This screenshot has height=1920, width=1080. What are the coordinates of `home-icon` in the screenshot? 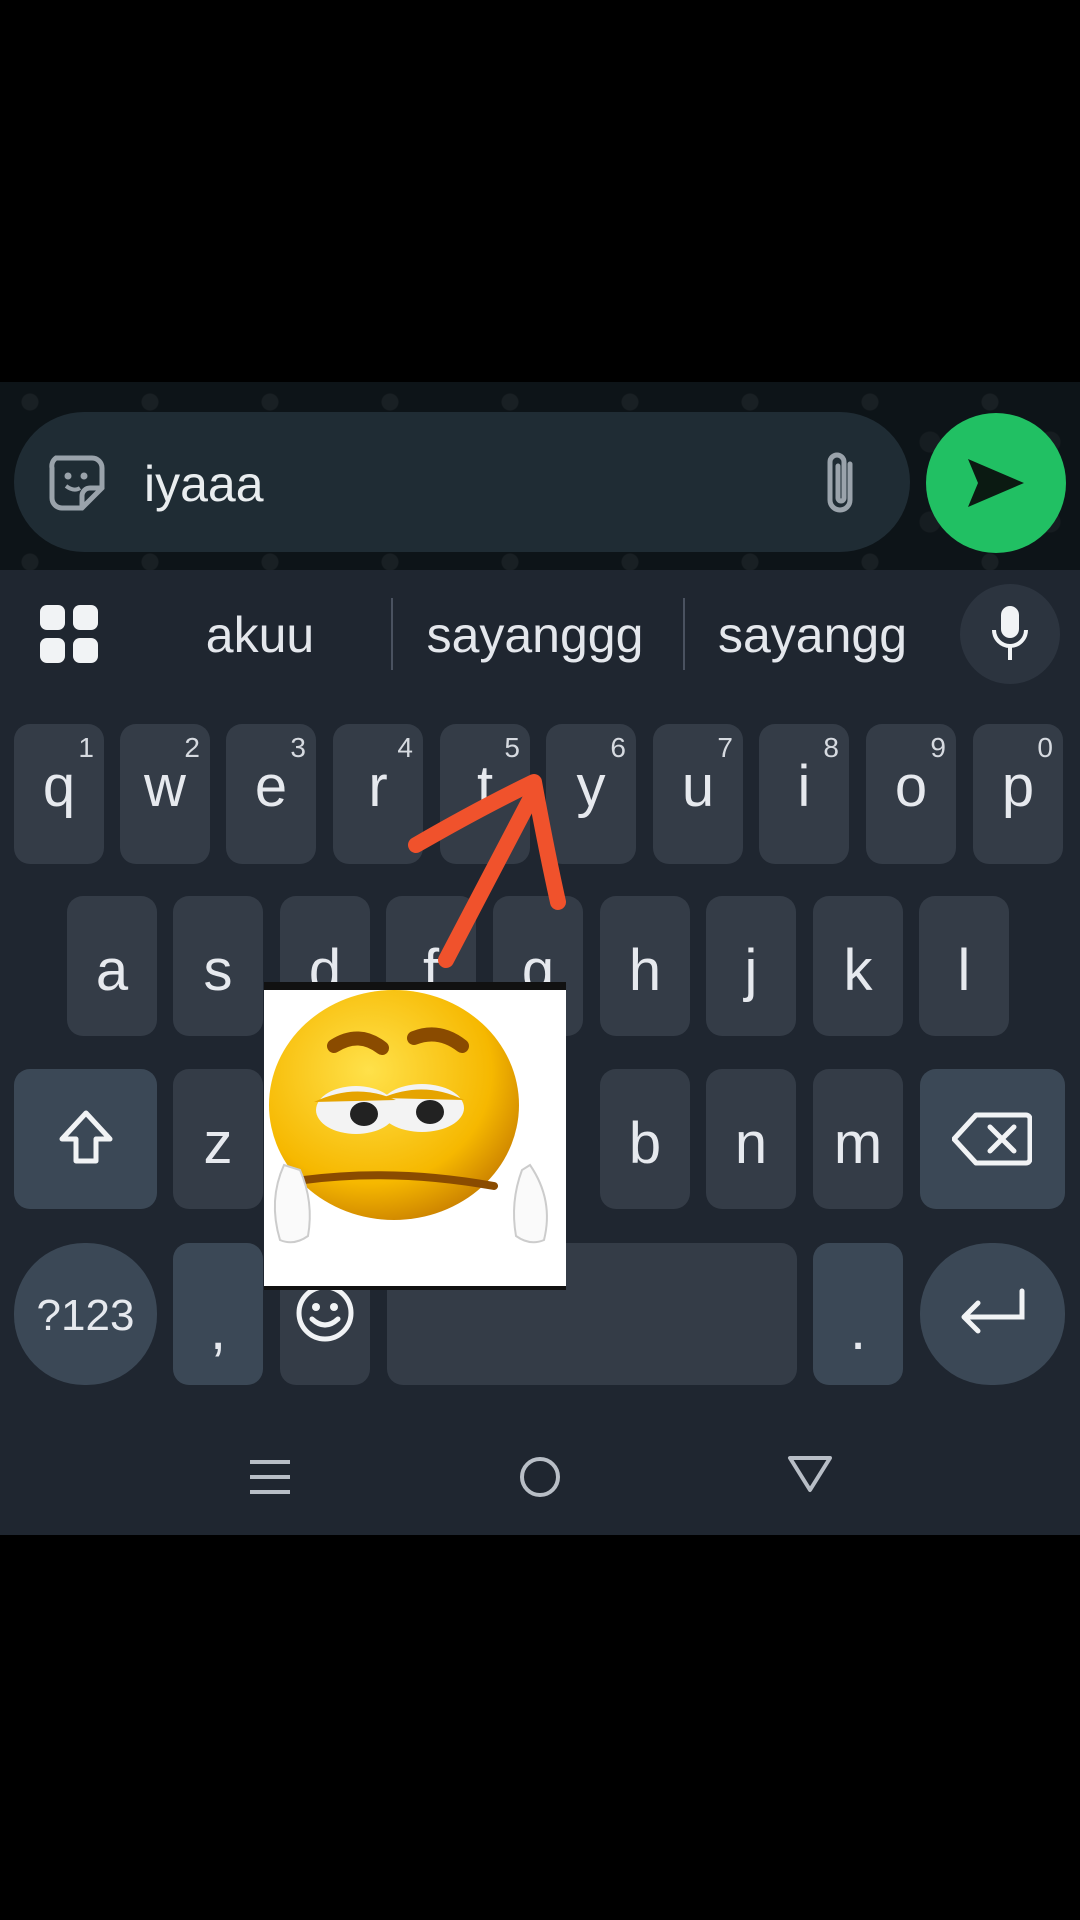 It's located at (540, 1477).